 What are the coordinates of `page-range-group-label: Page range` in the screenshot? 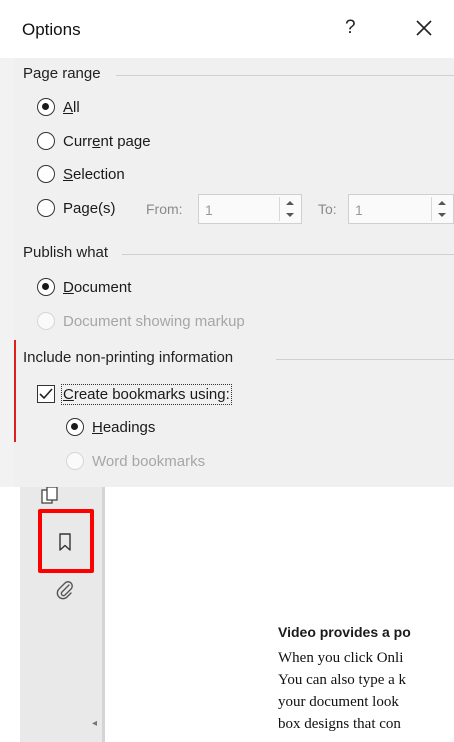 It's located at (62, 73).